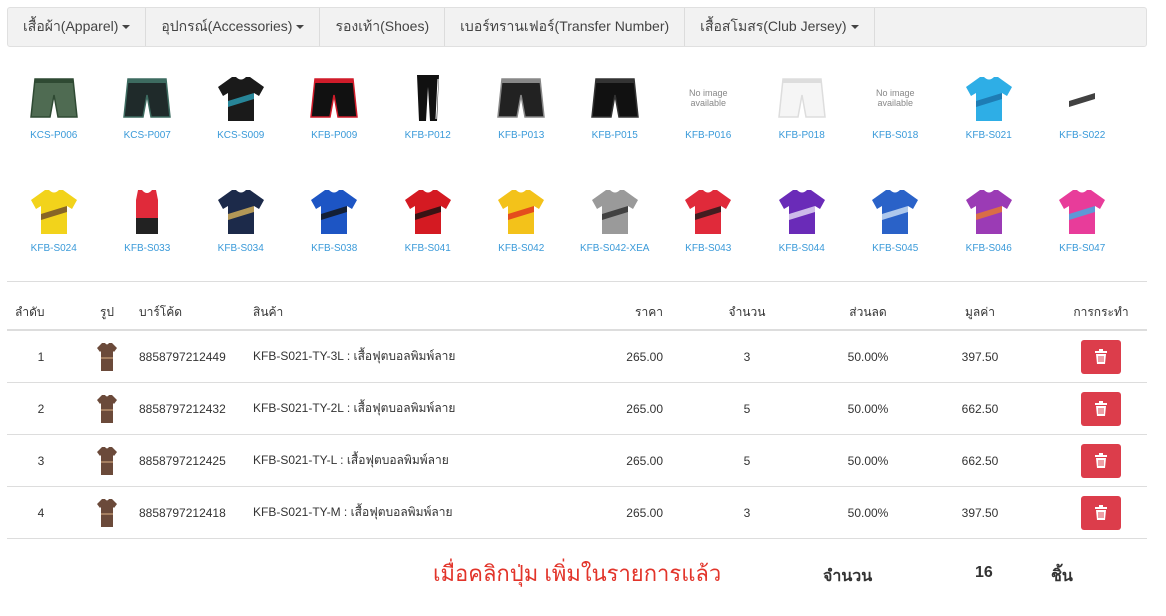 This screenshot has height=616, width=1166. Describe the element at coordinates (241, 239) in the screenshot. I see `product-item: KFB-S034` at that location.